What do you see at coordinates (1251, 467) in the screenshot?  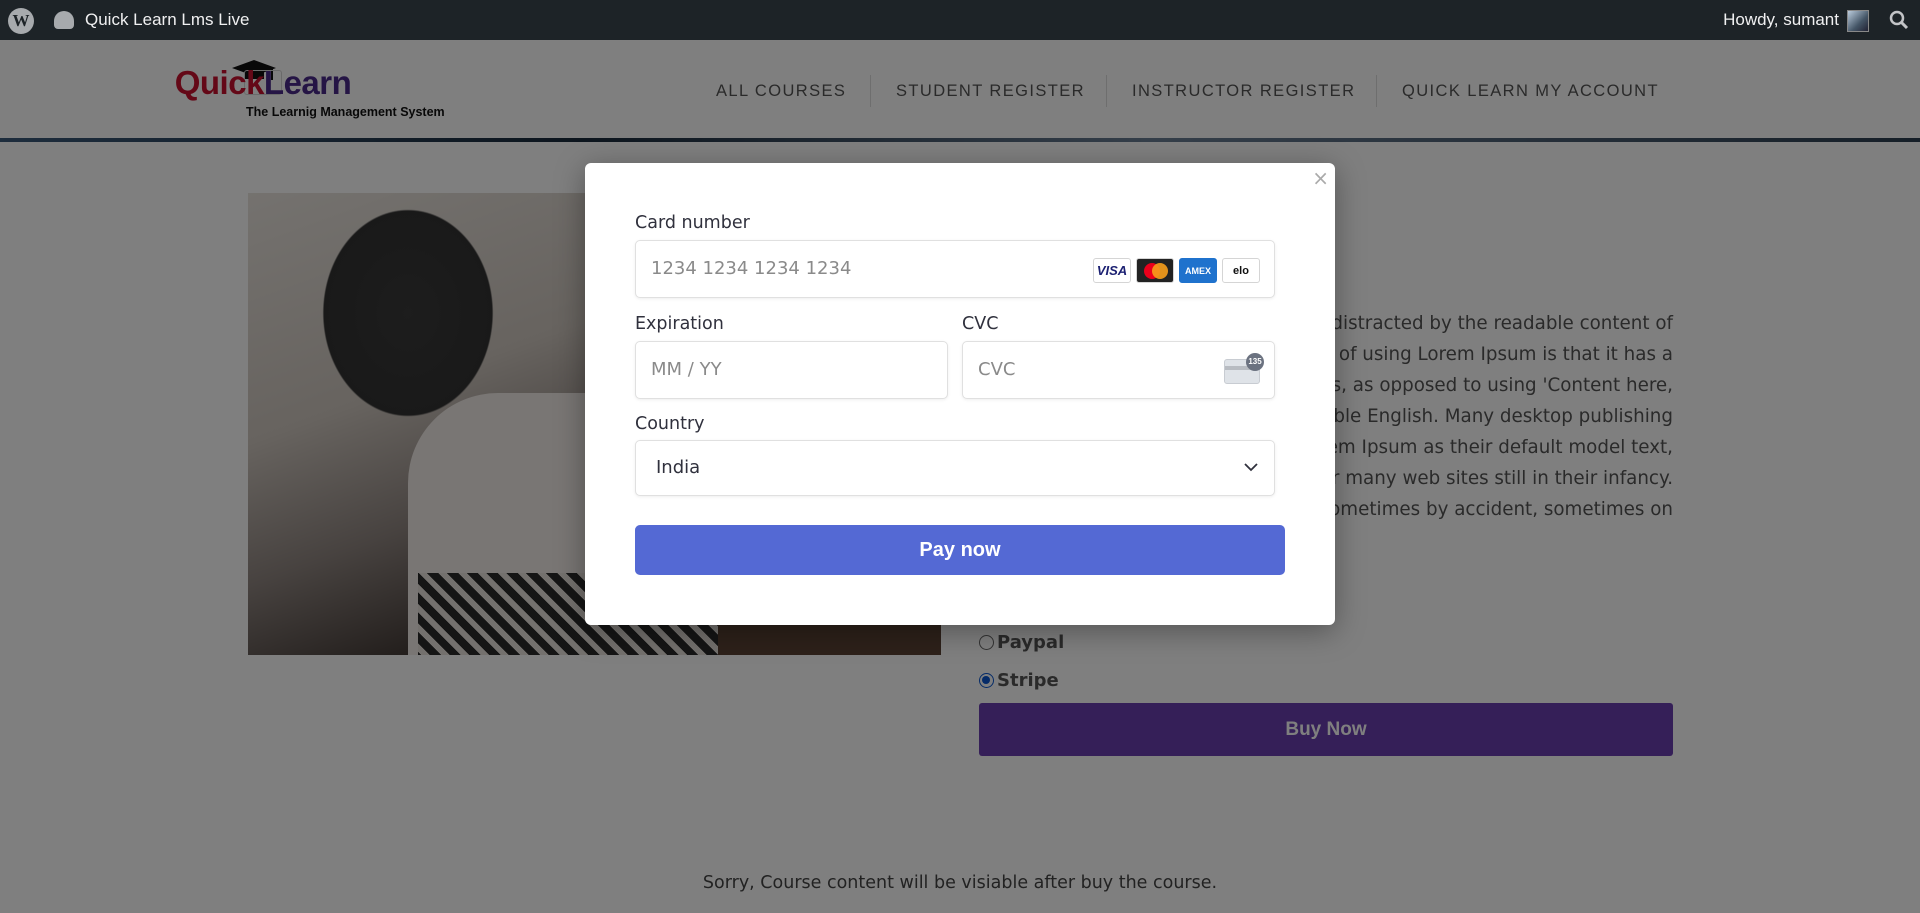 I see `chevron-down-icon` at bounding box center [1251, 467].